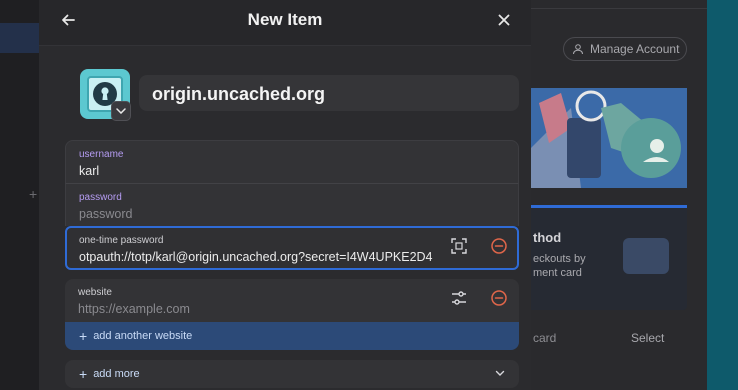  I want to click on modal-header: New Item, so click(285, 23).